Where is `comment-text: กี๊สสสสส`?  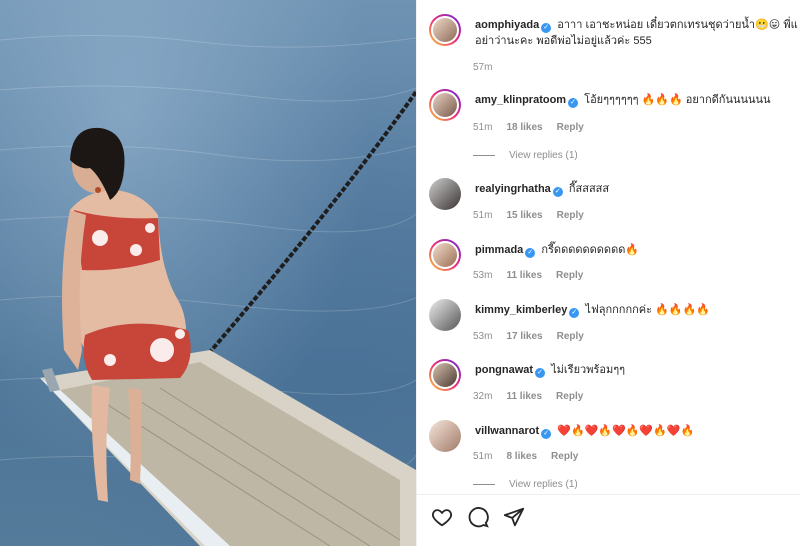
comment-text: กี๊สสสสส is located at coordinates (589, 189).